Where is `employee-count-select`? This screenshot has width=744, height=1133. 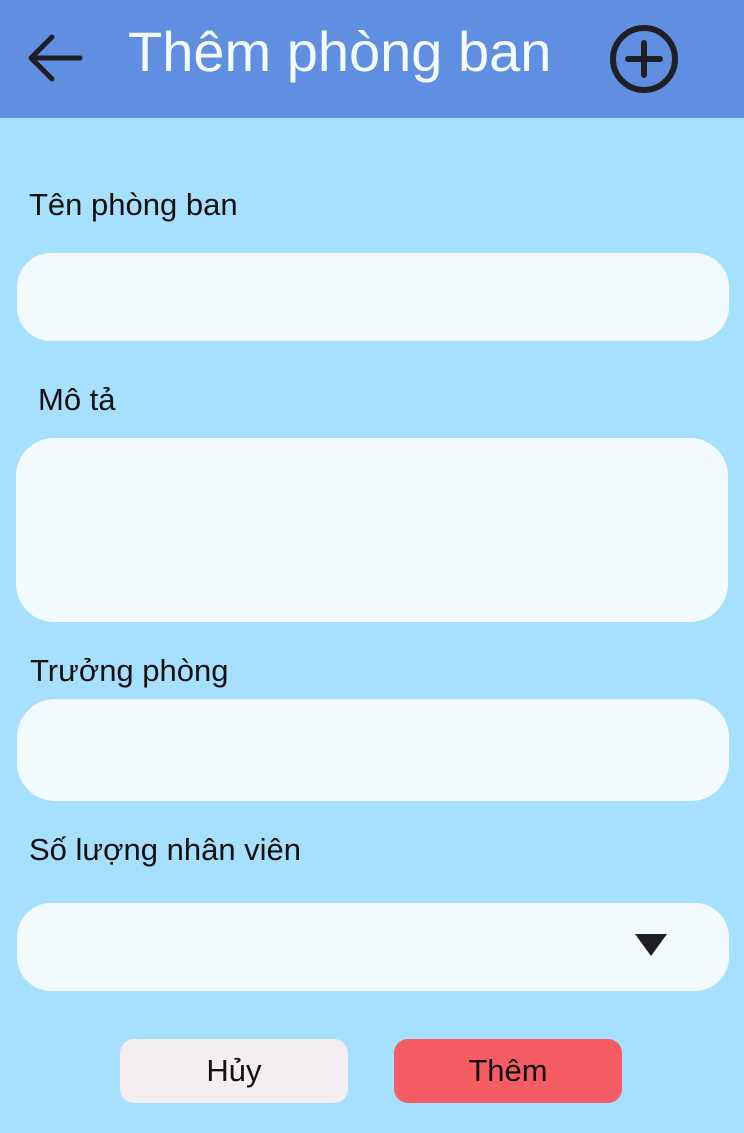 employee-count-select is located at coordinates (373, 947).